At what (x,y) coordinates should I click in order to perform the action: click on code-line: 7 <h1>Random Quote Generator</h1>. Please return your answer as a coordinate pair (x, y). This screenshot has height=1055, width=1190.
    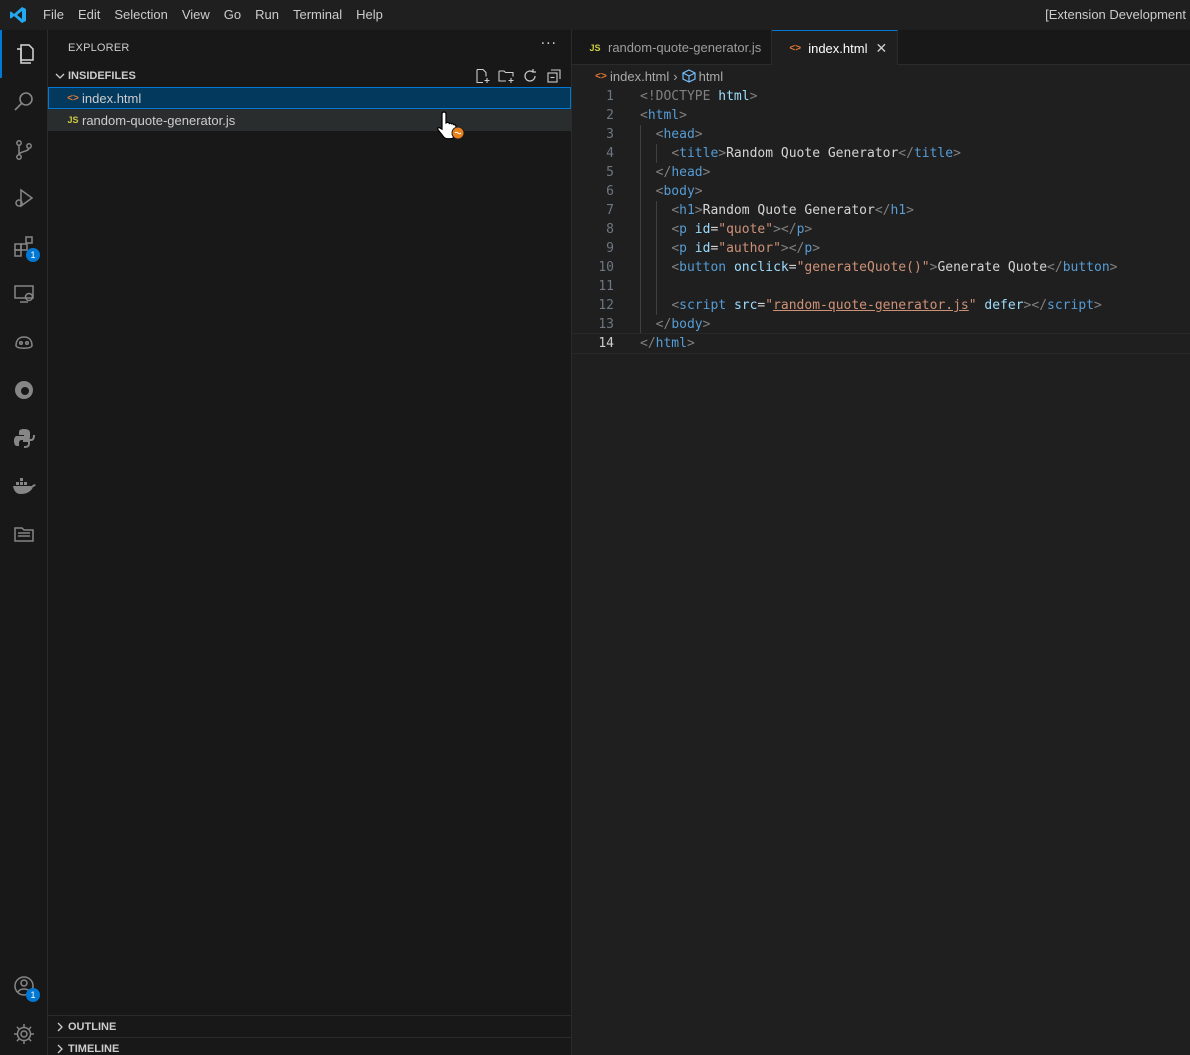
    Looking at the image, I should click on (881, 210).